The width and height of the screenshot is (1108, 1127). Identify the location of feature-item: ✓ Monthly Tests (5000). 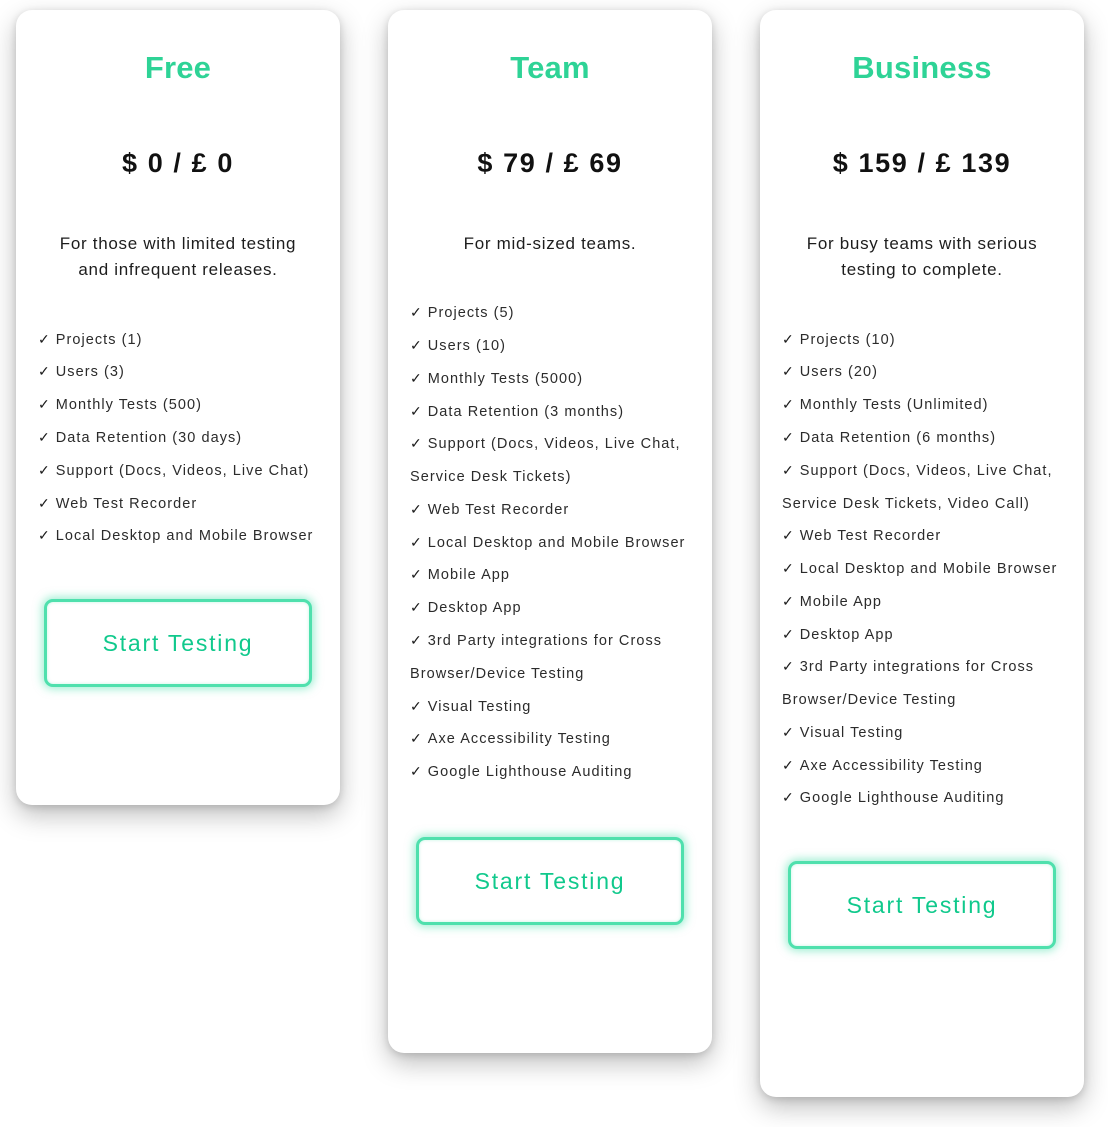
(550, 379).